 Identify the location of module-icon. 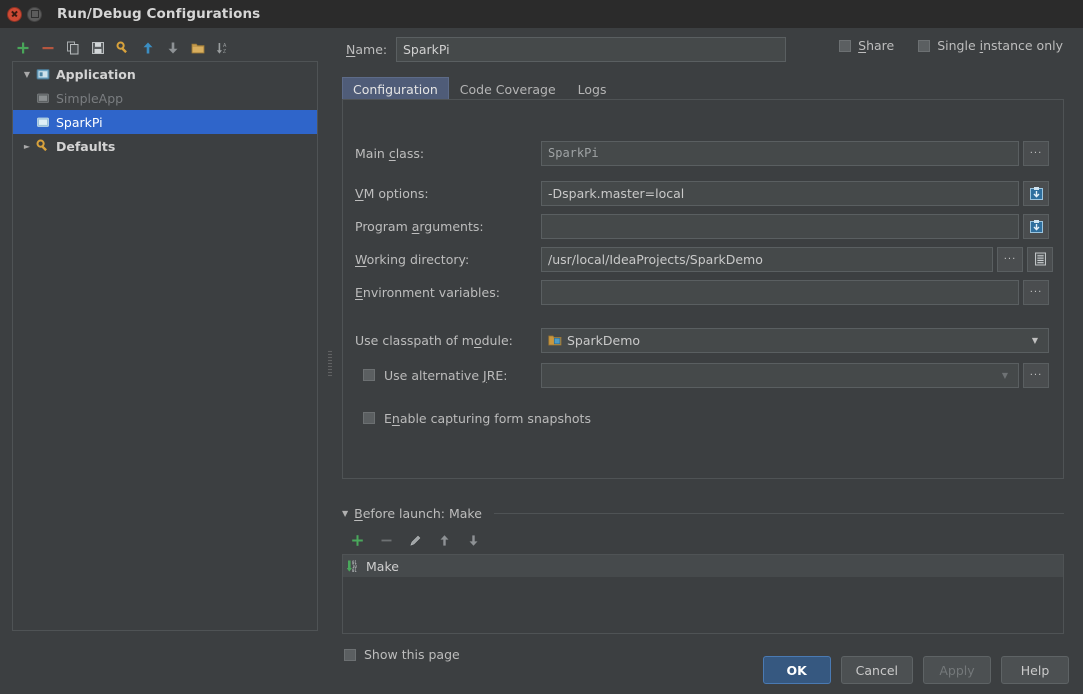
(555, 340).